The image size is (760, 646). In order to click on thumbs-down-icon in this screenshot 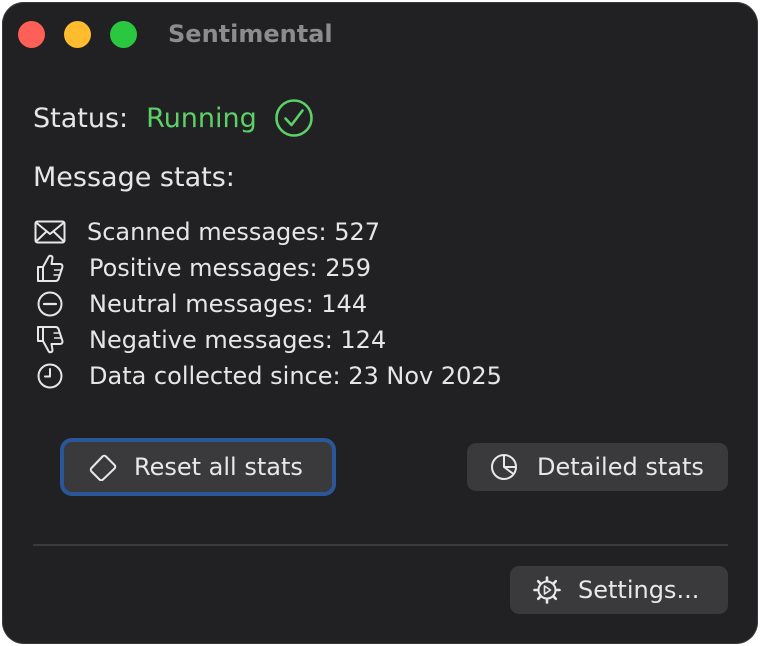, I will do `click(50, 340)`.